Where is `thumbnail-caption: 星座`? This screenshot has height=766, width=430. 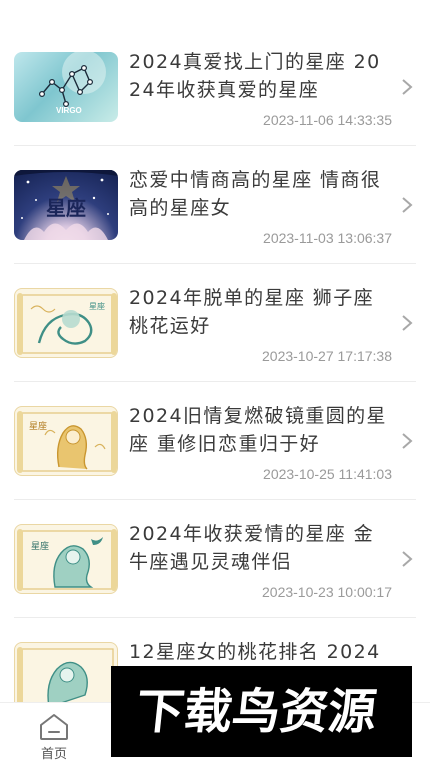
thumbnail-caption: 星座 is located at coordinates (66, 208).